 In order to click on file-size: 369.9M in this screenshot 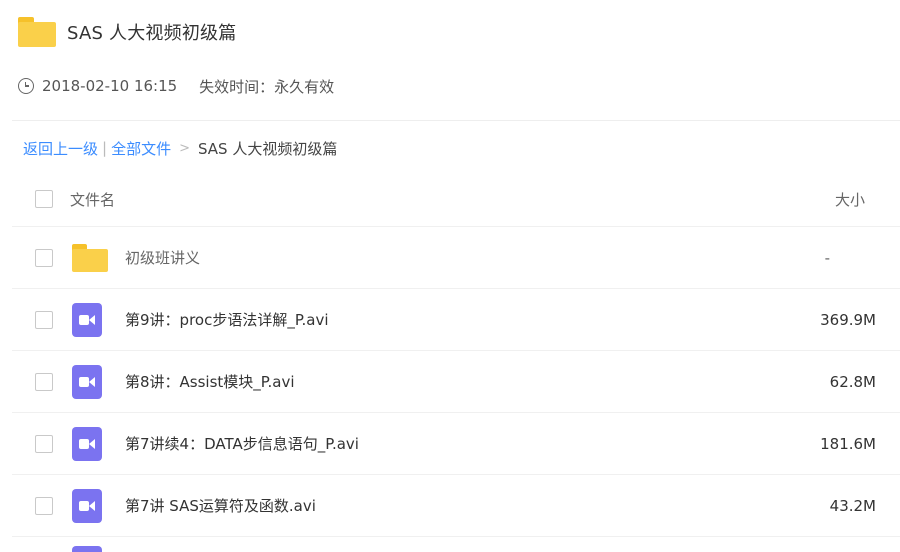, I will do `click(848, 319)`.